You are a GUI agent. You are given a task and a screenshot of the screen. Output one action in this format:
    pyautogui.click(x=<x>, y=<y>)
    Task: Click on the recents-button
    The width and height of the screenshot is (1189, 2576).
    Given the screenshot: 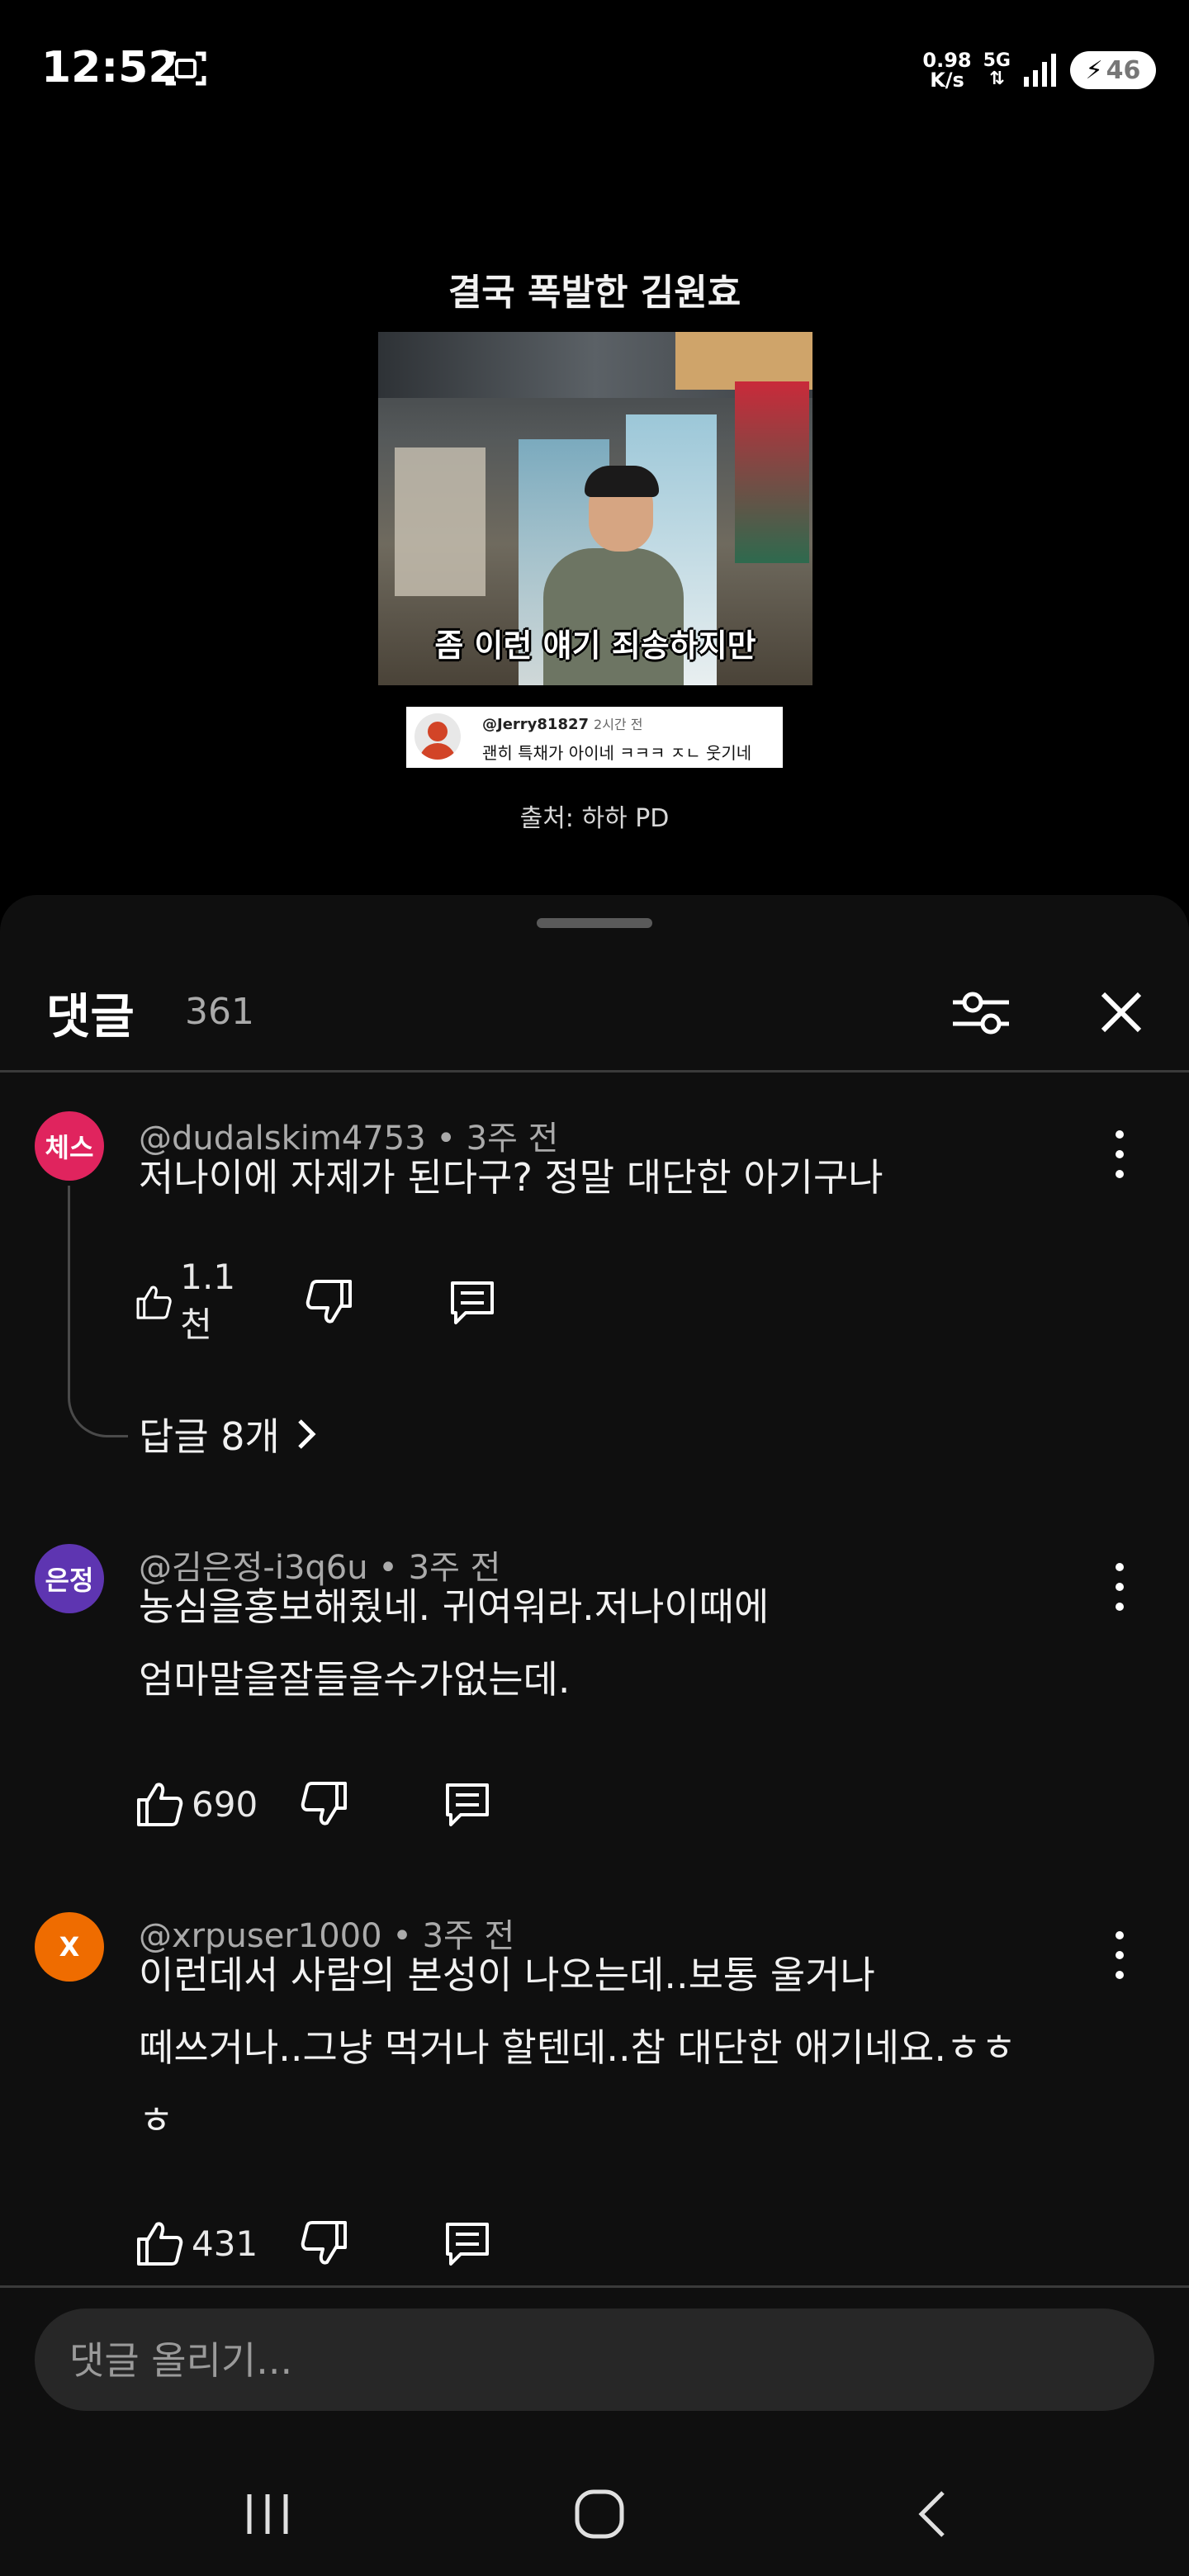 What is the action you would take?
    pyautogui.click(x=267, y=2514)
    